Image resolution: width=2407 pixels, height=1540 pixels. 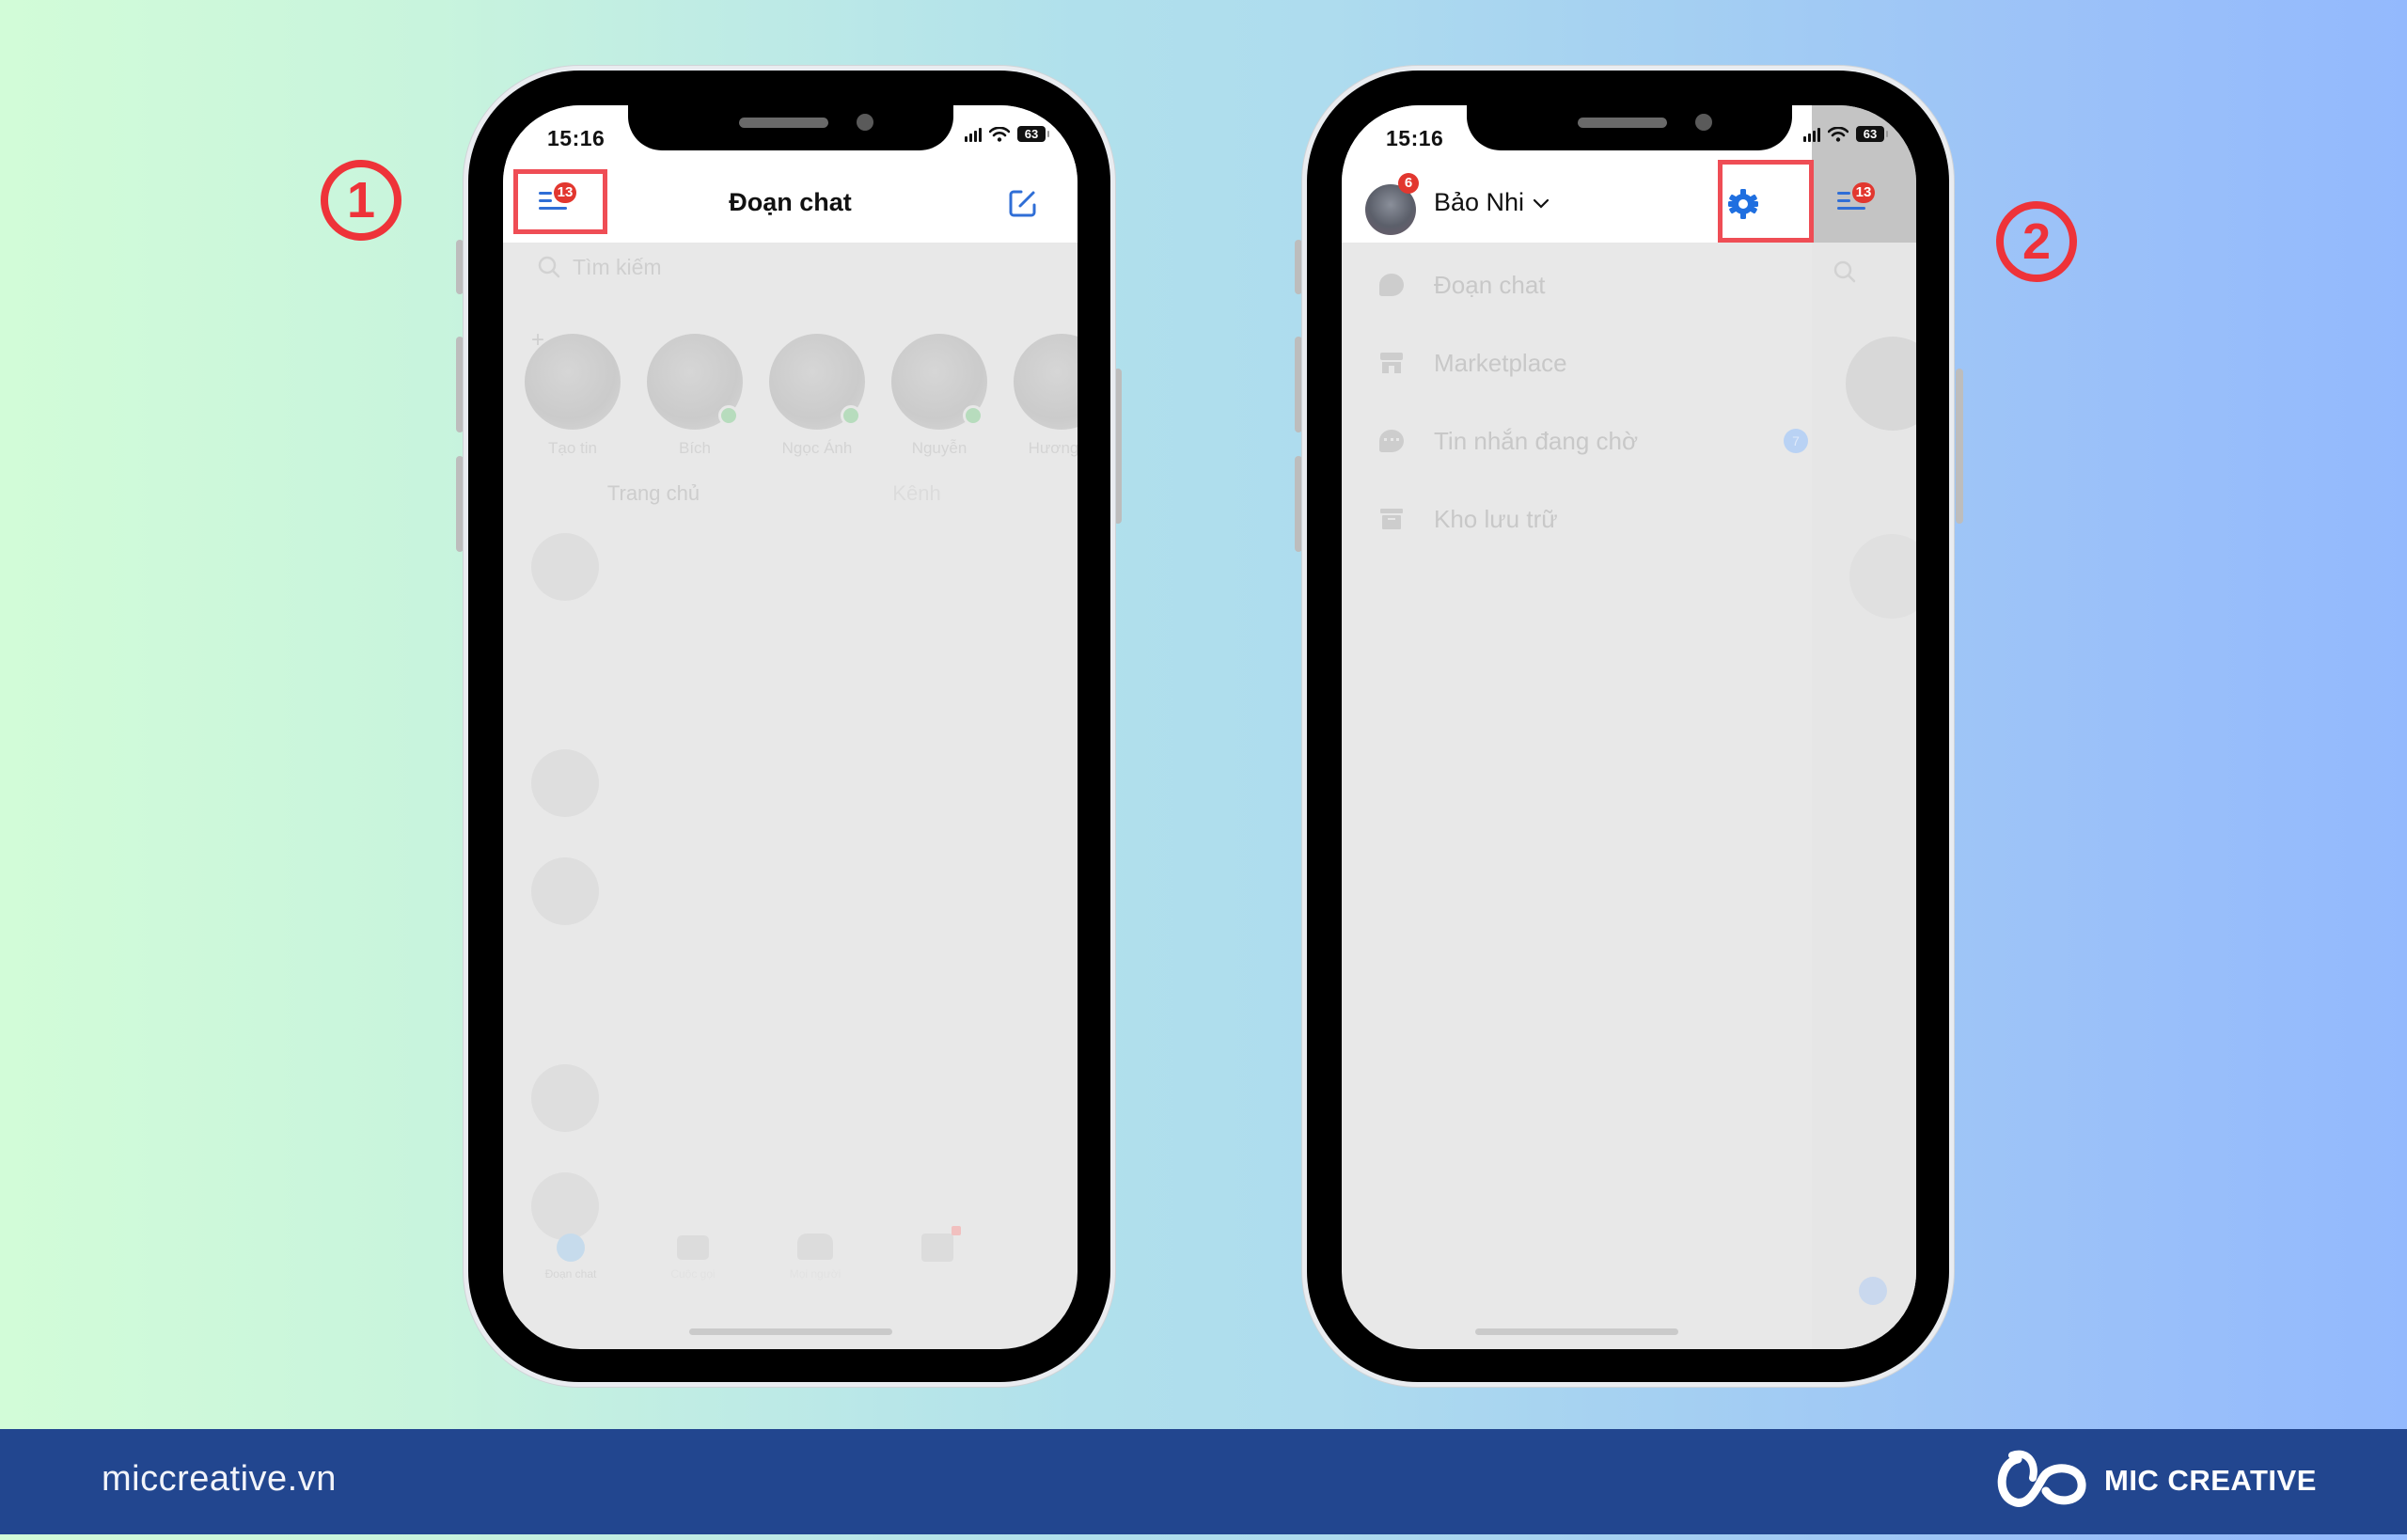 What do you see at coordinates (572, 448) in the screenshot?
I see `story-name: Tạo tin` at bounding box center [572, 448].